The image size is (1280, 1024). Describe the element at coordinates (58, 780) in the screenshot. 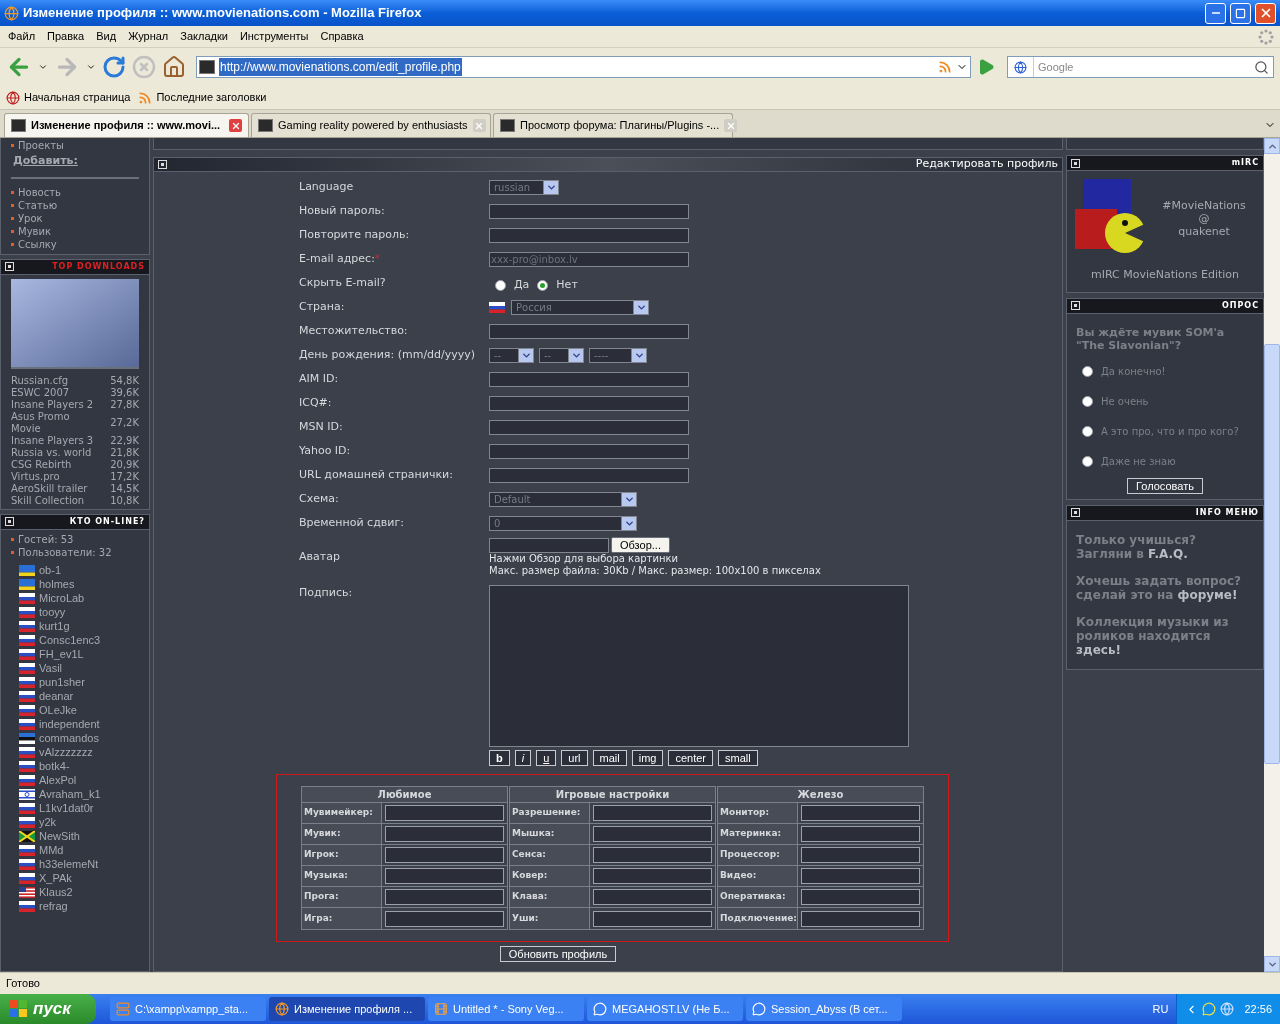

I see `user-link: AlexPol` at that location.